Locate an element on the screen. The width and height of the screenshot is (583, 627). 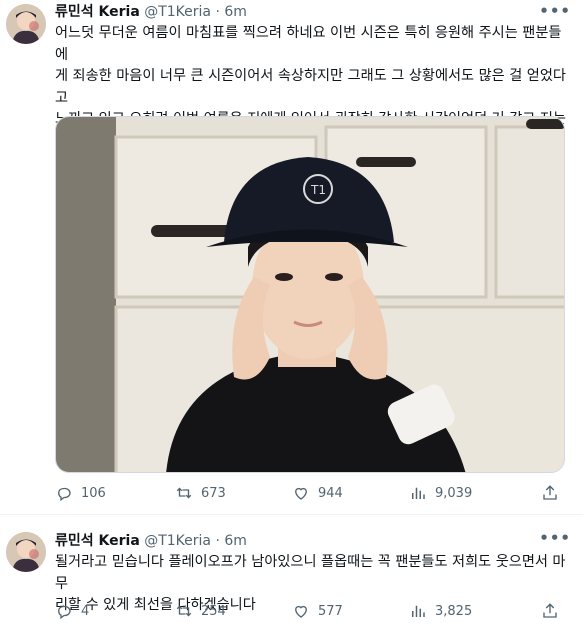
reply-count: 106 is located at coordinates (93, 493).